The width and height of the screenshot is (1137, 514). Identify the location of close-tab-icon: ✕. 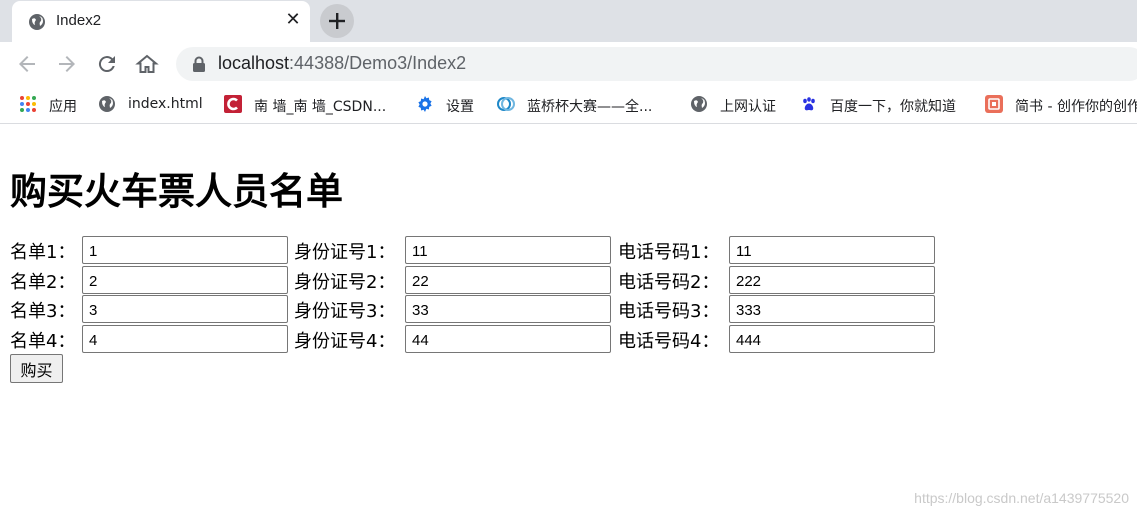
(293, 20).